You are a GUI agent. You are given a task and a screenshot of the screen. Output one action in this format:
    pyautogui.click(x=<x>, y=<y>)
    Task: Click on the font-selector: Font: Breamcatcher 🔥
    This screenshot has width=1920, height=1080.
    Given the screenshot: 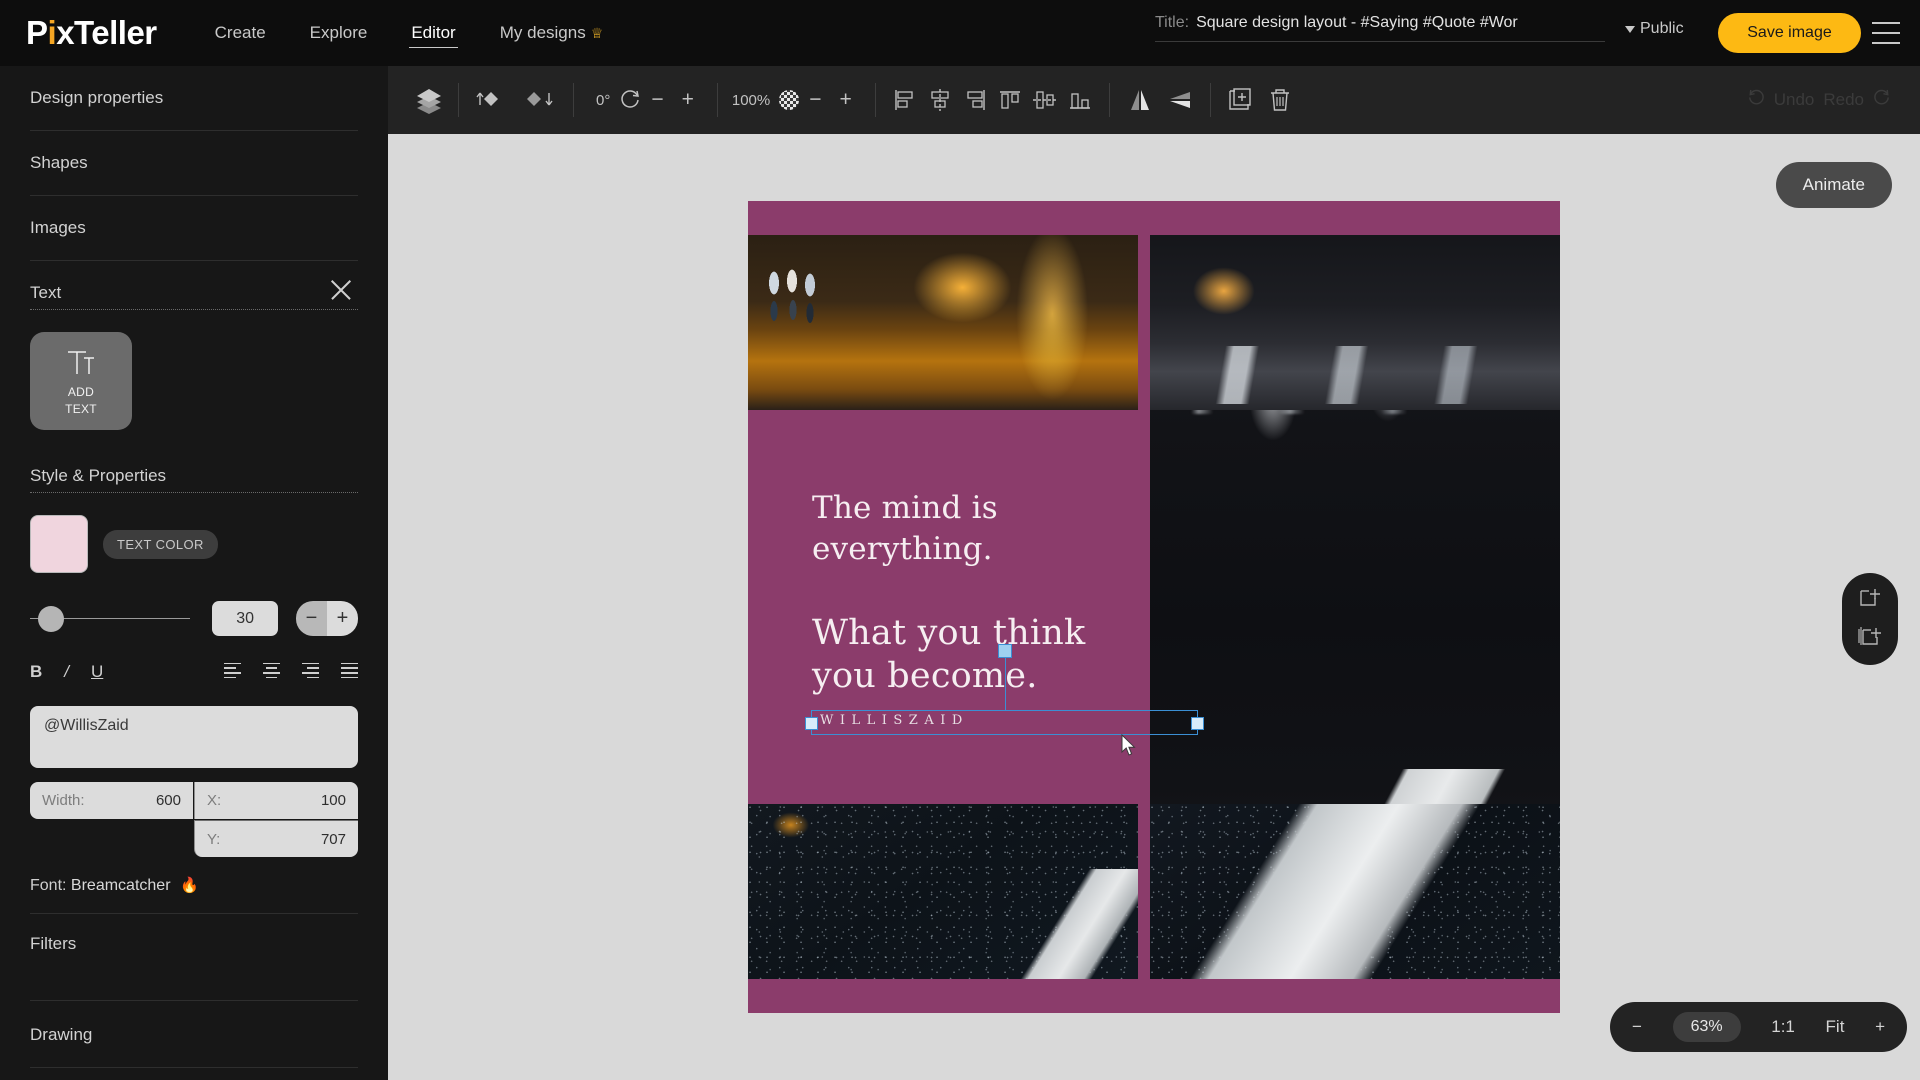 What is the action you would take?
    pyautogui.click(x=194, y=887)
    